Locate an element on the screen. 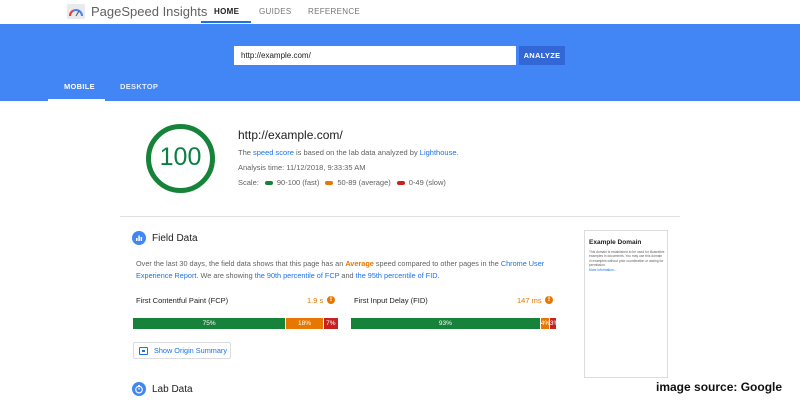 The width and height of the screenshot is (800, 400). field-desc-text: . is located at coordinates (438, 275).